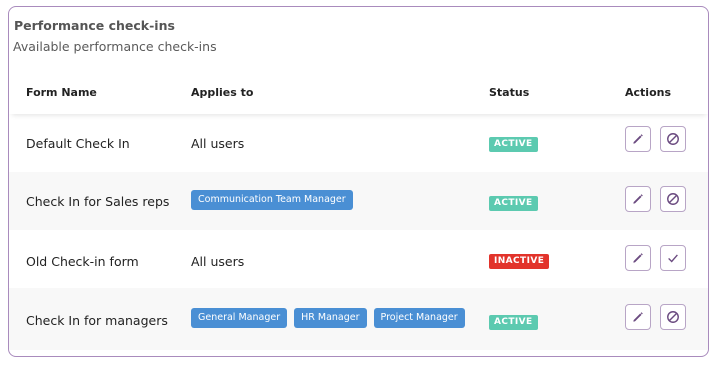  I want to click on form-name: Check In for managers, so click(97, 320).